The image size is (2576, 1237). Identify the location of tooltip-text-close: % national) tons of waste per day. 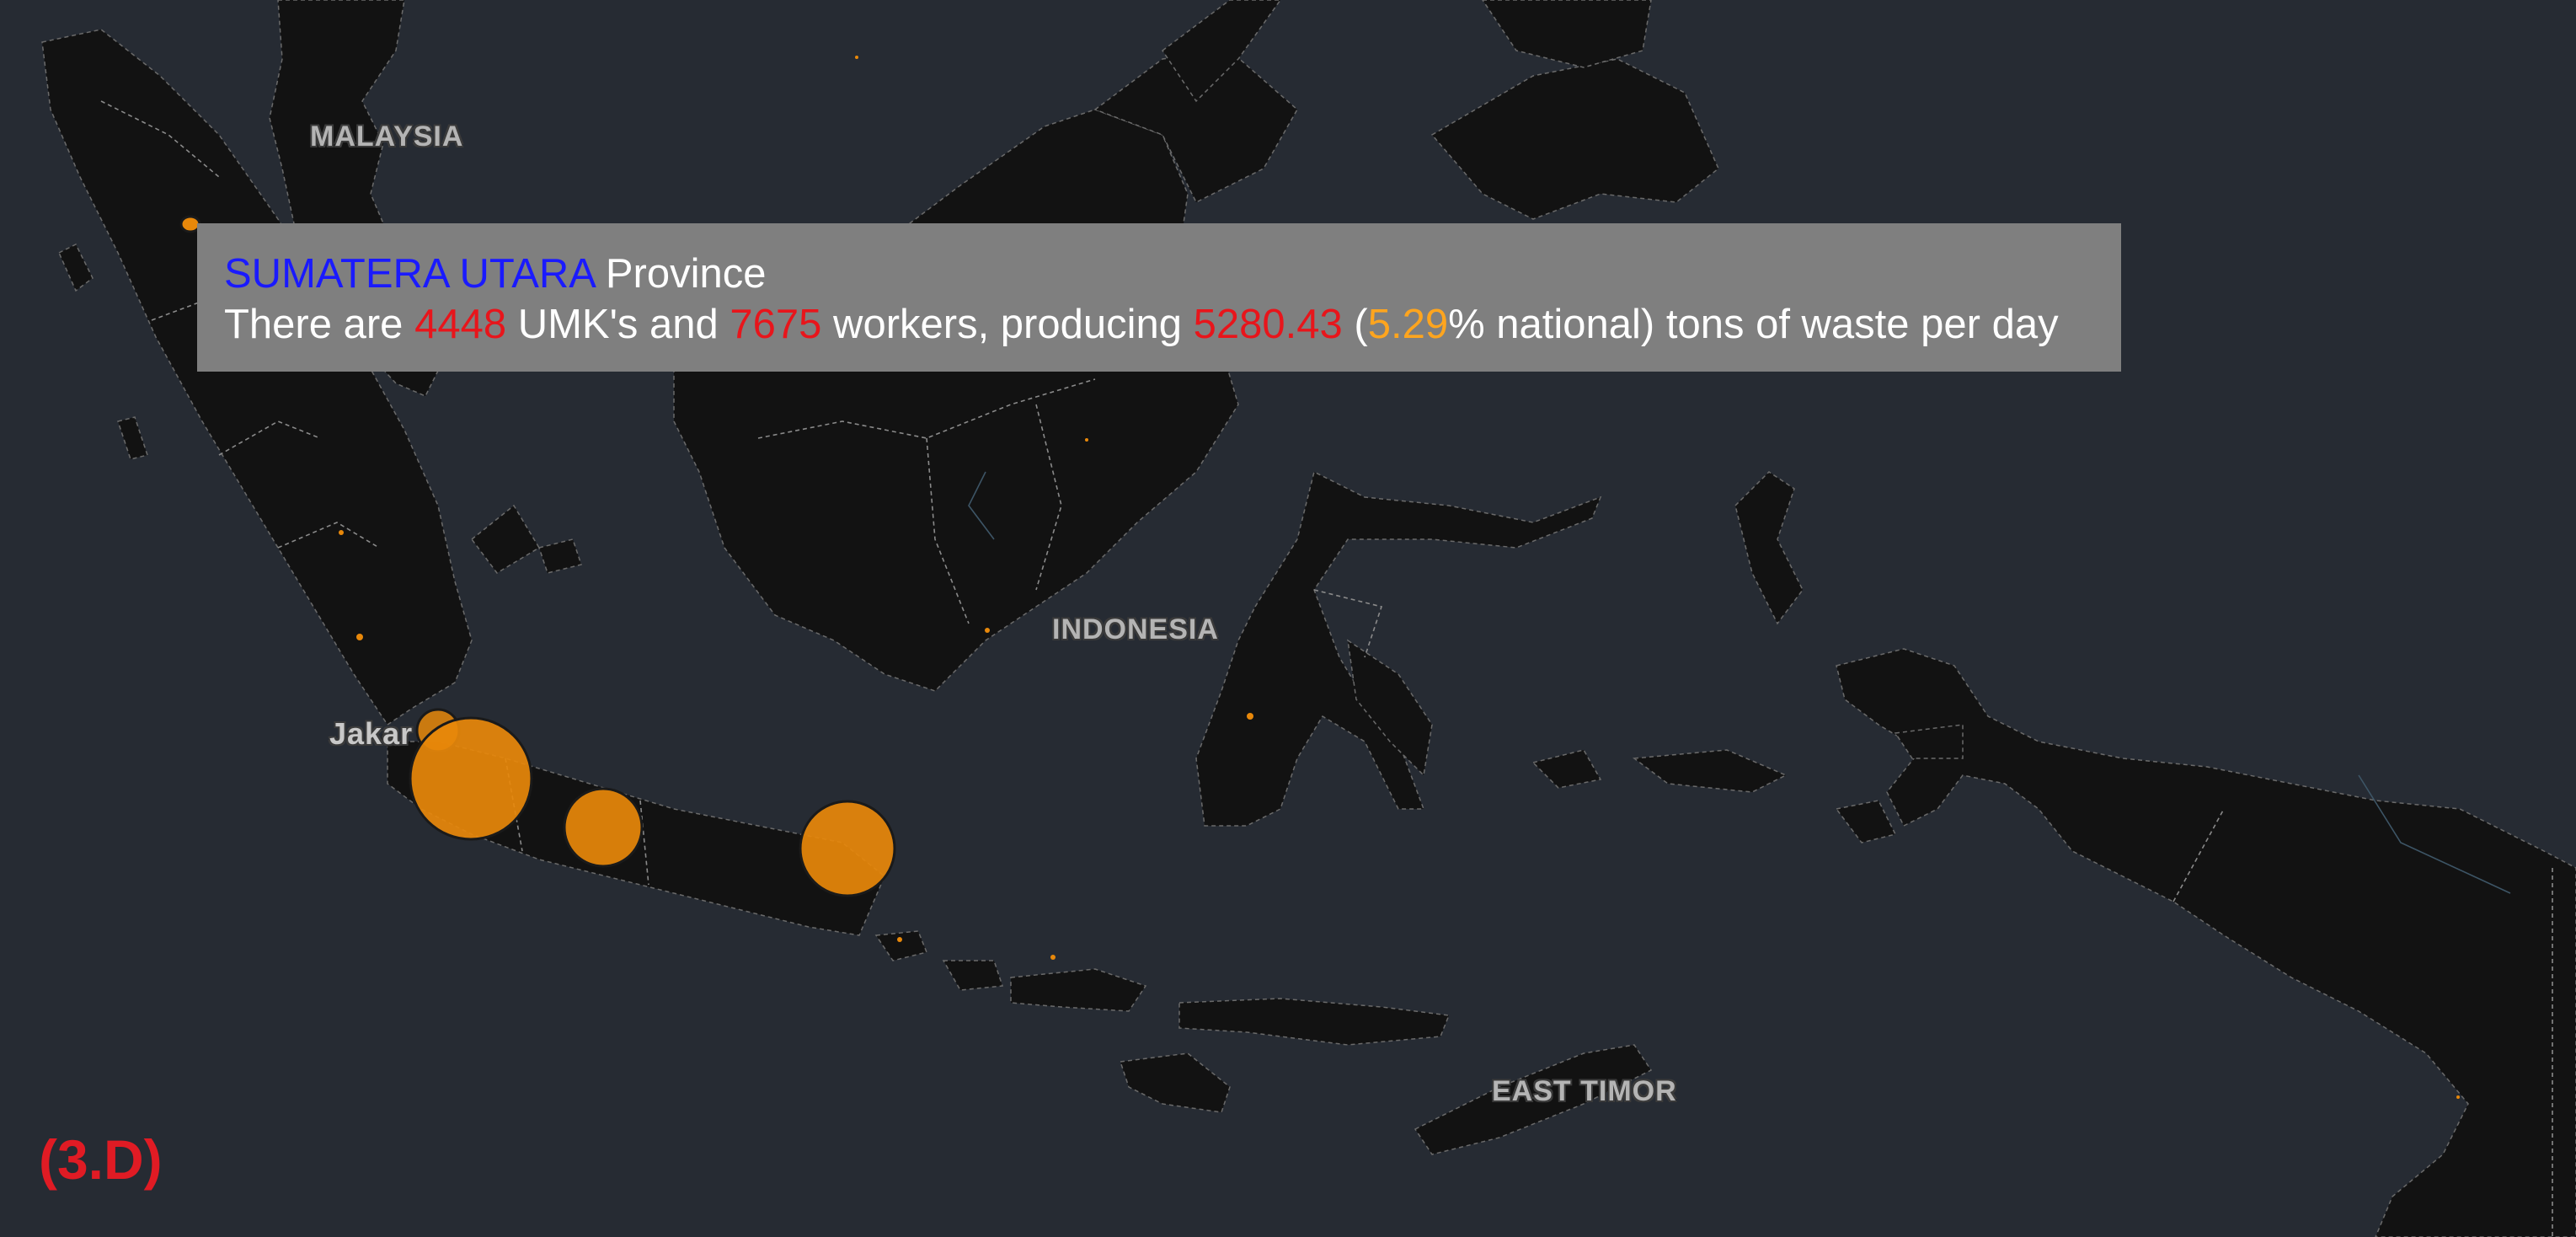
(1753, 324).